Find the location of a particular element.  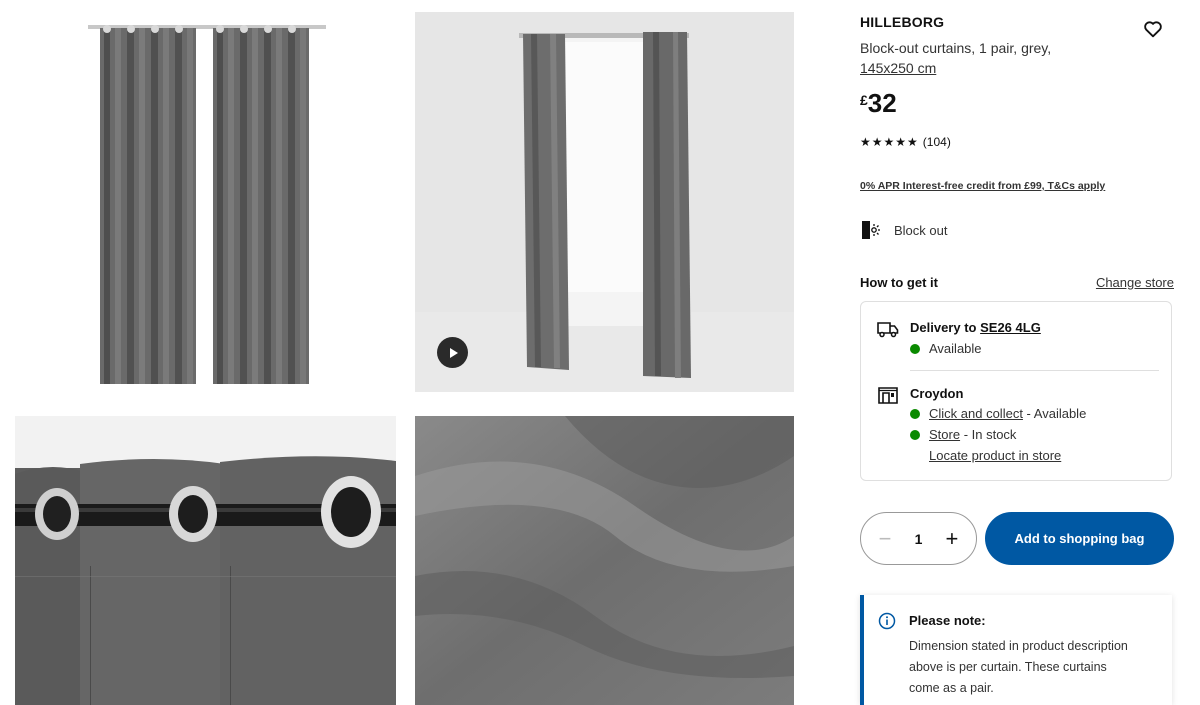

grommet-closeup-image is located at coordinates (205, 560).